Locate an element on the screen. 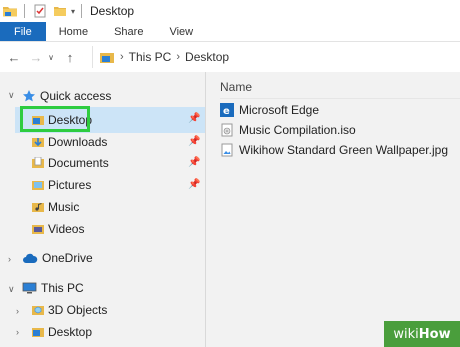  nav-item-videos: Videos is located at coordinates (58, 229).